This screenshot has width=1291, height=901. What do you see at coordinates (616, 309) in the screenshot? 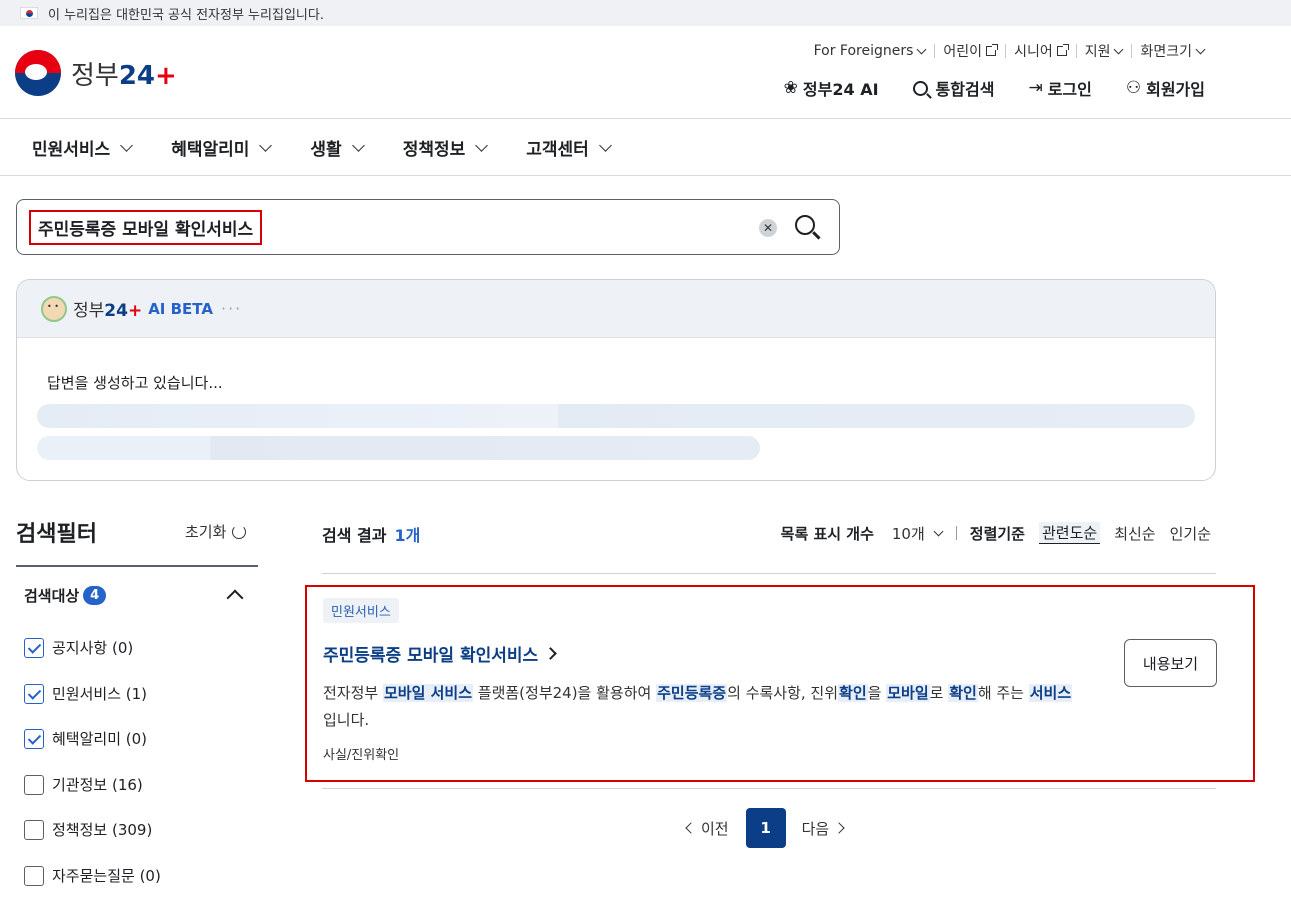
I see `ai-panel-header: 정부24+ AI BETA ···` at bounding box center [616, 309].